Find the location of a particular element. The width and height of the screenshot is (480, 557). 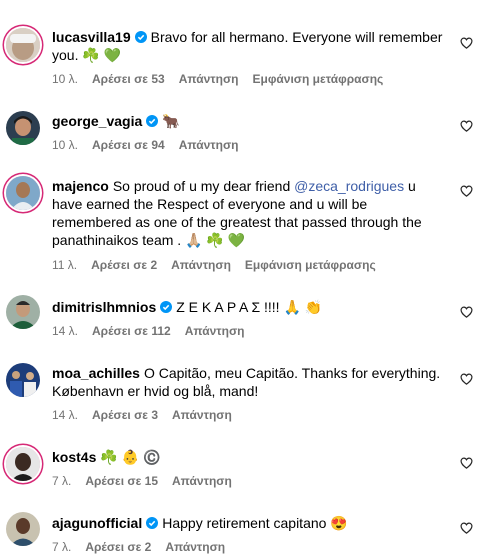

comment-meta: 7 λ. Αρέσει σε 2 Απάντηση is located at coordinates (145, 547).